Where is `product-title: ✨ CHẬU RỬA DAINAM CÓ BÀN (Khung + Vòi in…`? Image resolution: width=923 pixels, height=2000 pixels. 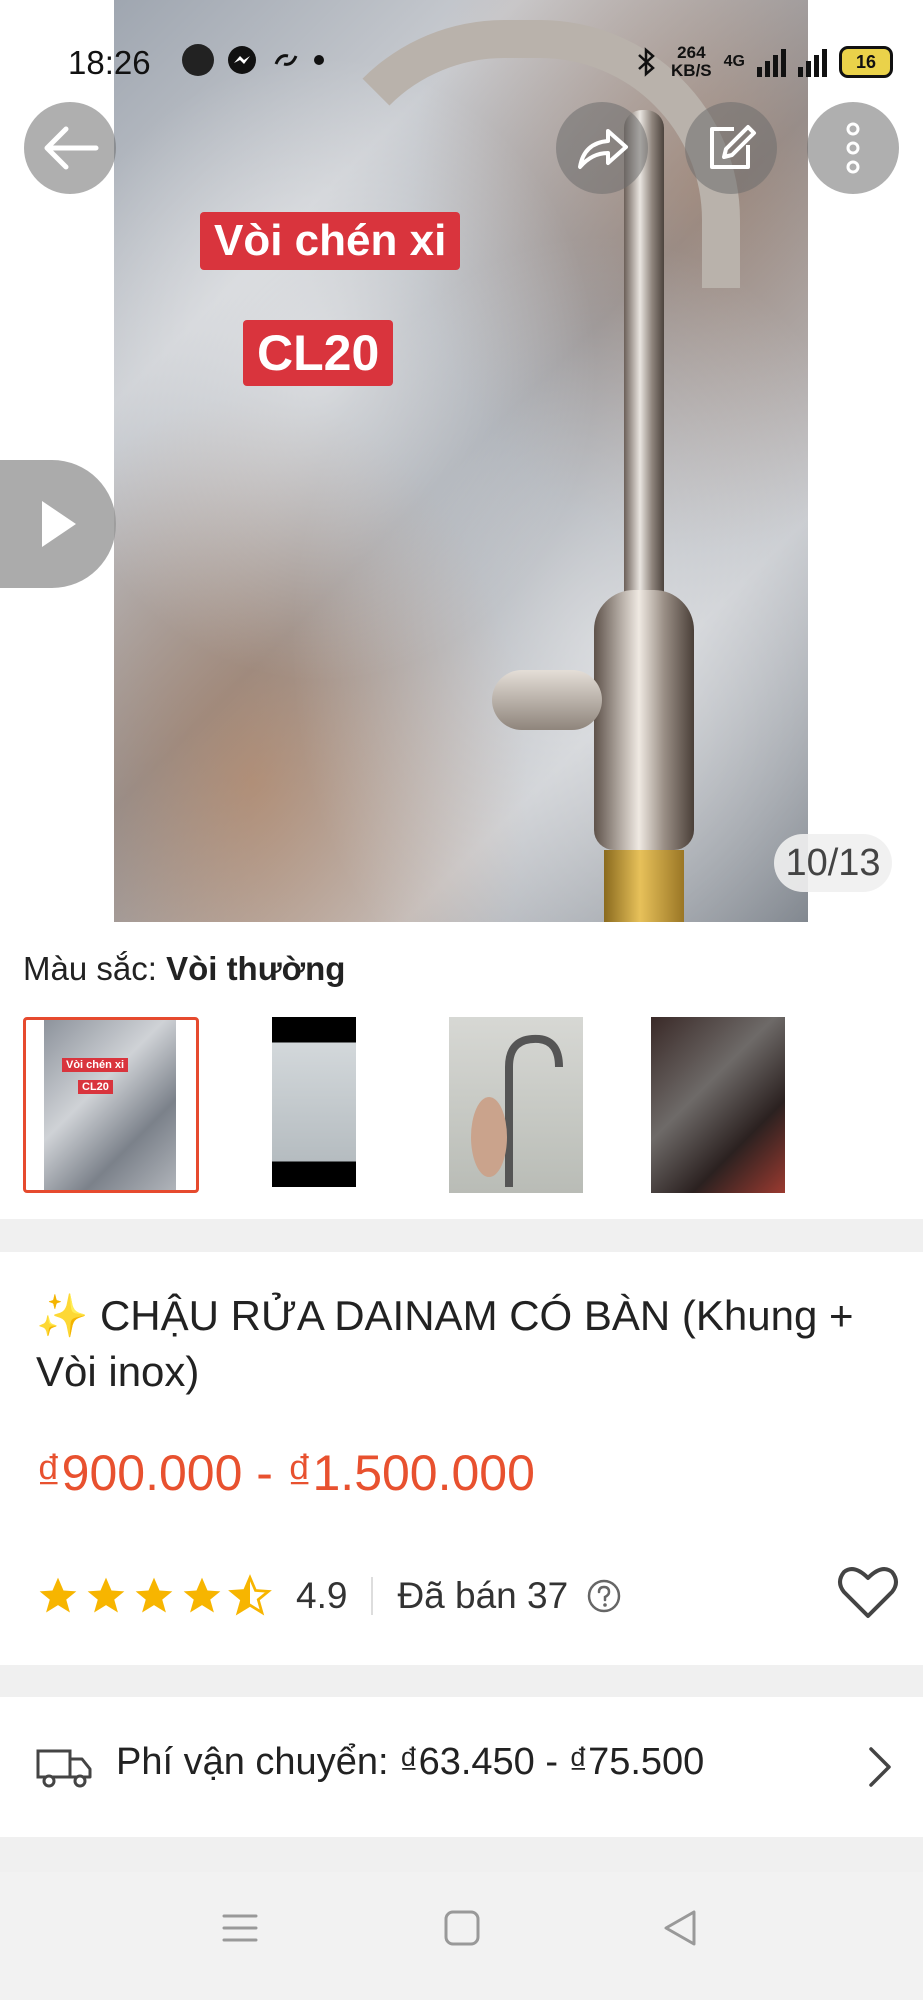 product-title: ✨ CHẬU RỬA DAINAM CÓ BÀN (Khung + Vòi in… is located at coordinates (445, 1343).